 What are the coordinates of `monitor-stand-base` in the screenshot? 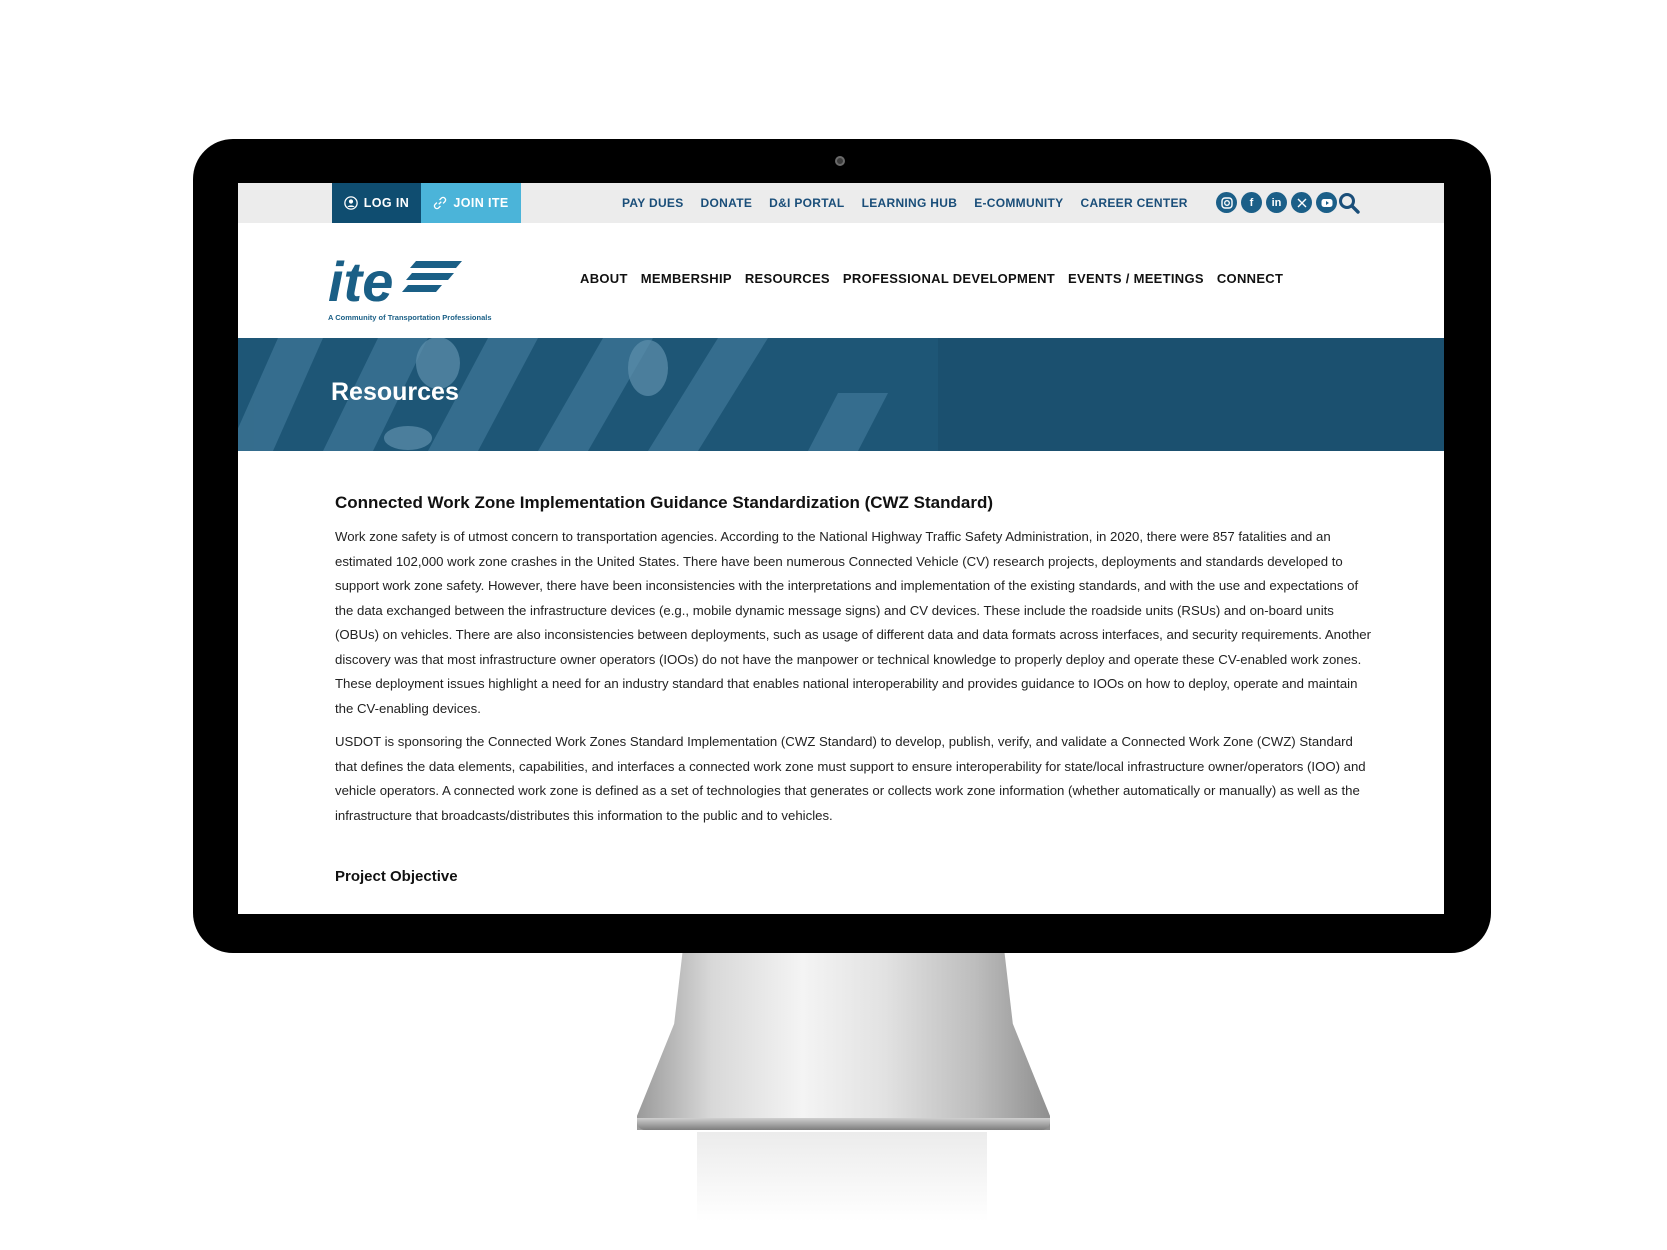 It's located at (843, 1124).